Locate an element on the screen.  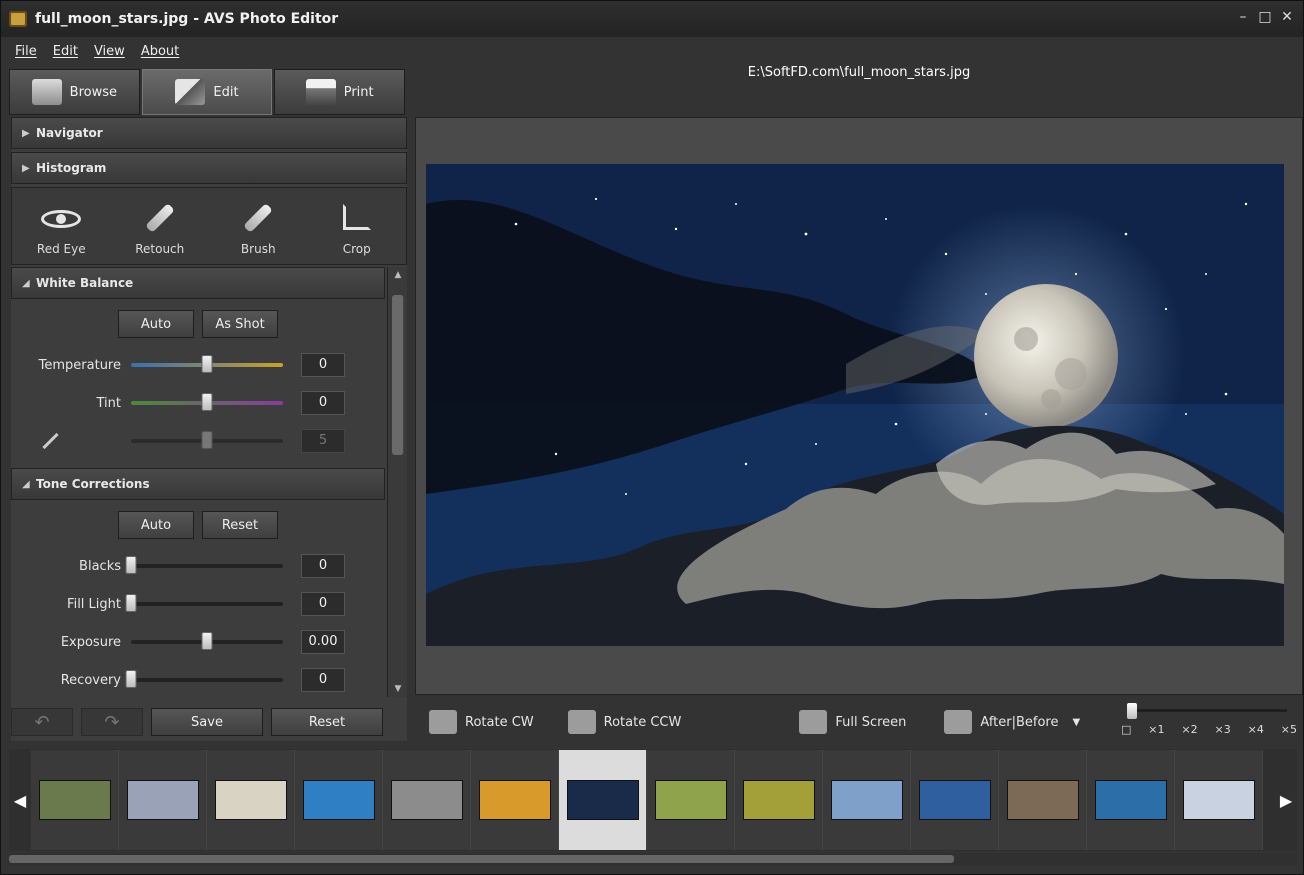
tone-reset-button: Reset is located at coordinates (240, 525).